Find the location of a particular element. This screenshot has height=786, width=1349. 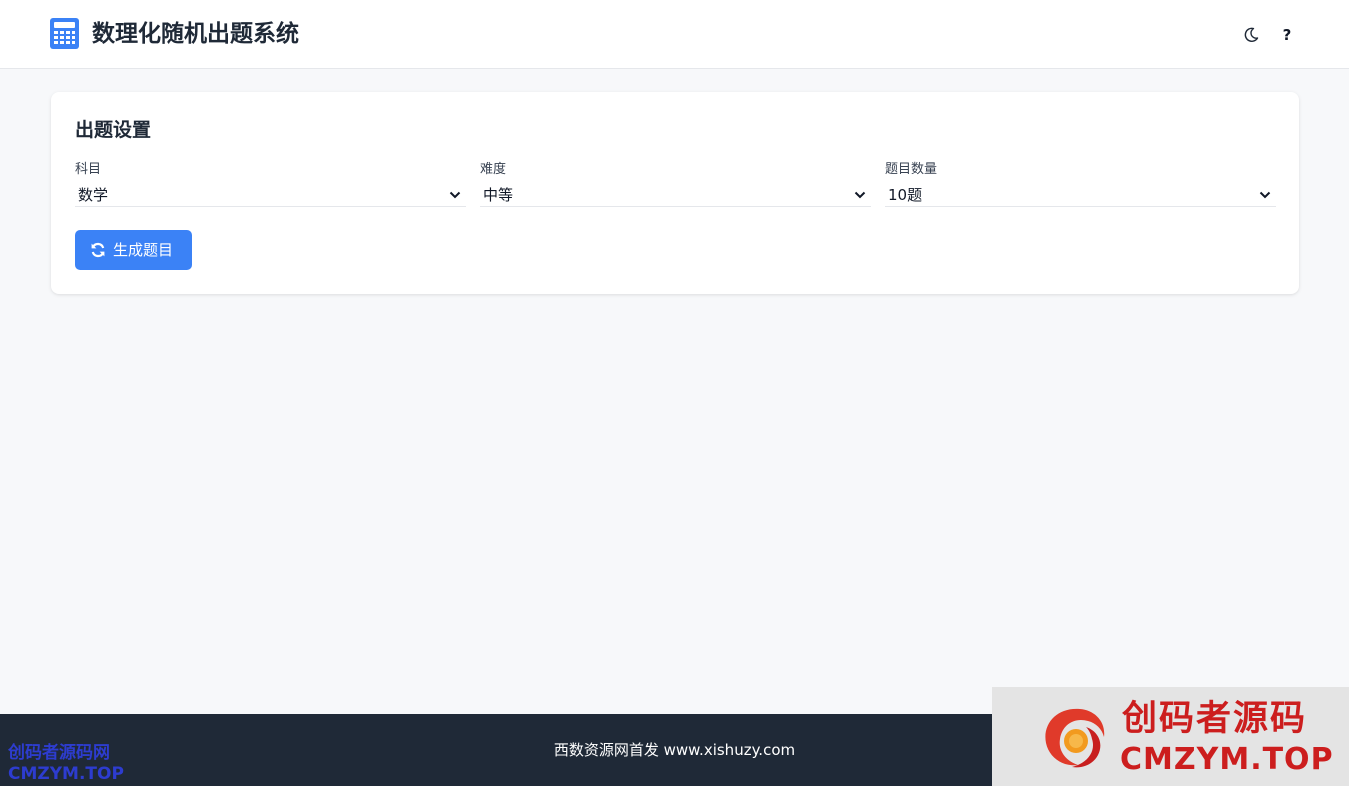

help-button: ? is located at coordinates (1287, 35).